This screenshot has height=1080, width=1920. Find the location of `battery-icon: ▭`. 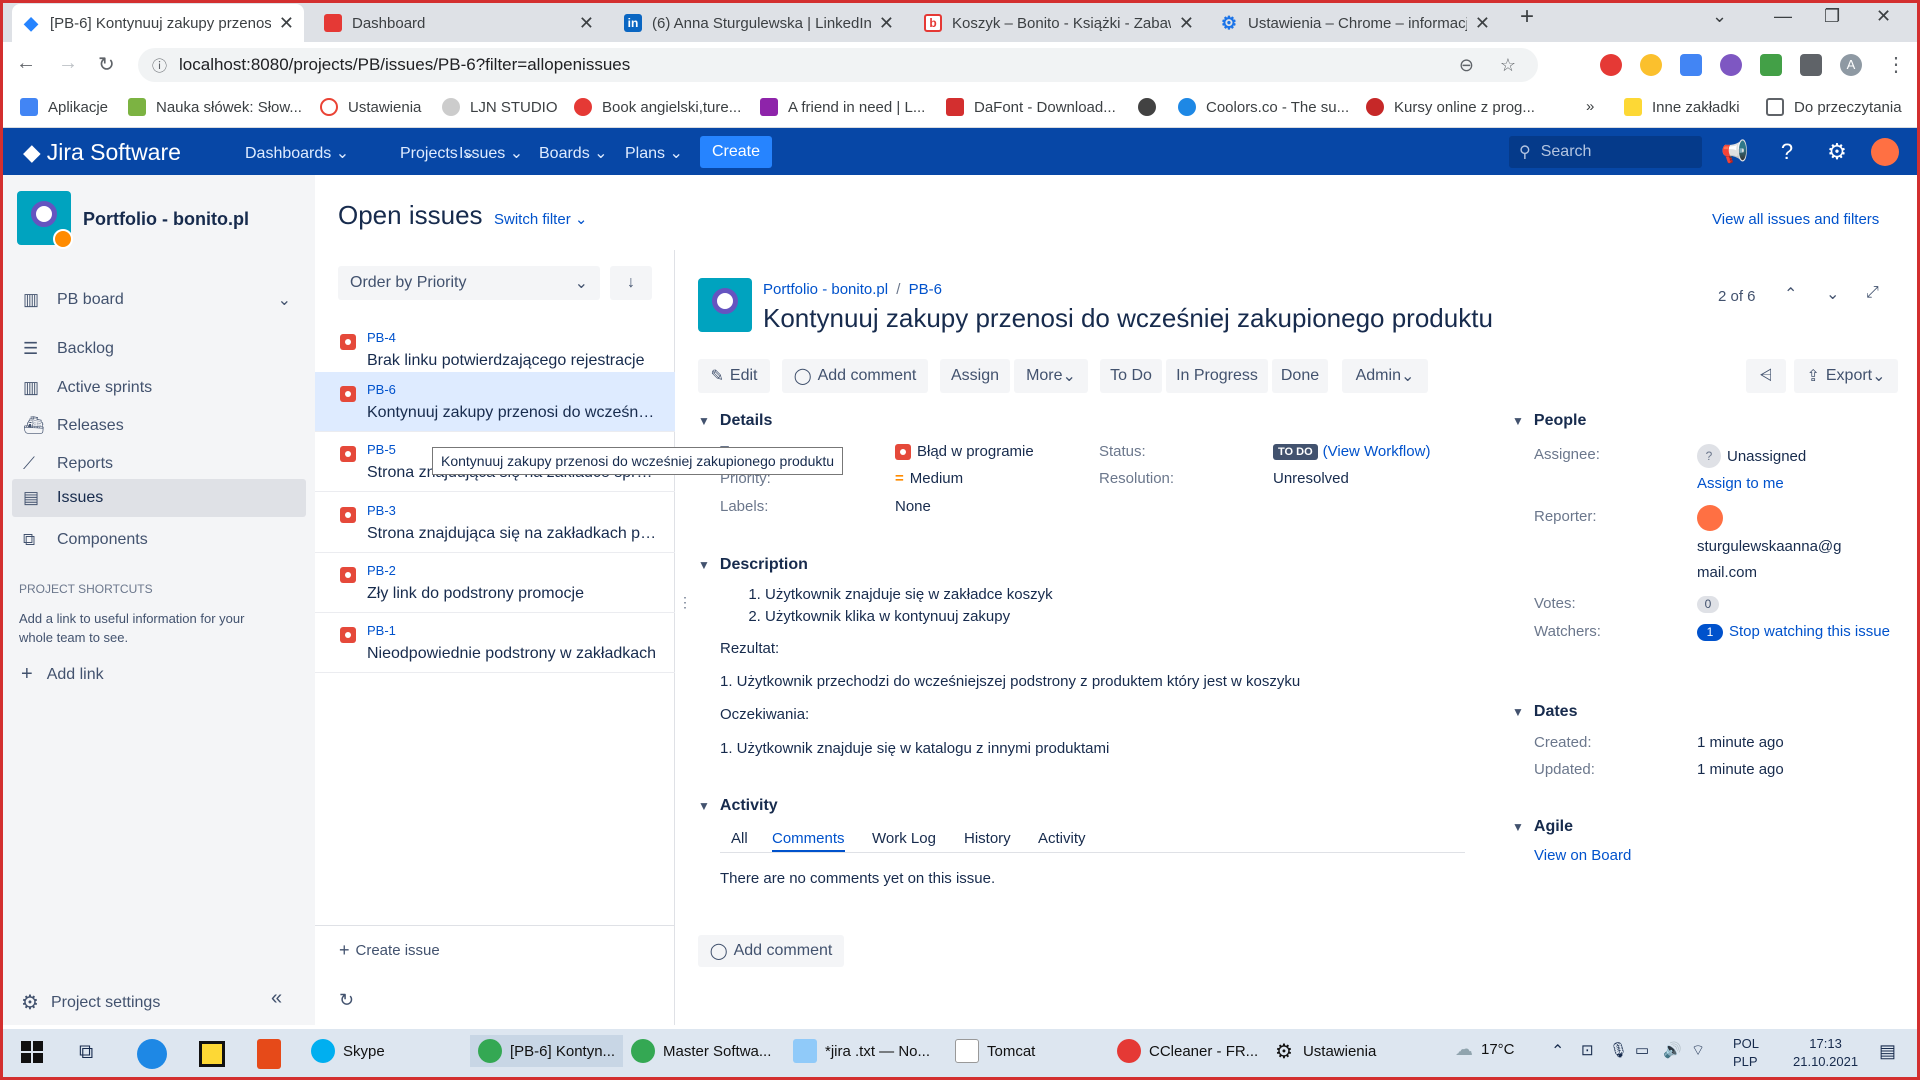

battery-icon: ▭ is located at coordinates (1642, 1050).